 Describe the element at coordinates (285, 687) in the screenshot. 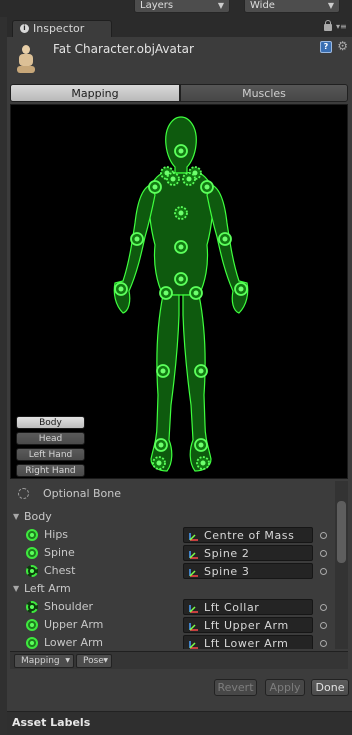

I see `apply-button: Apply` at that location.